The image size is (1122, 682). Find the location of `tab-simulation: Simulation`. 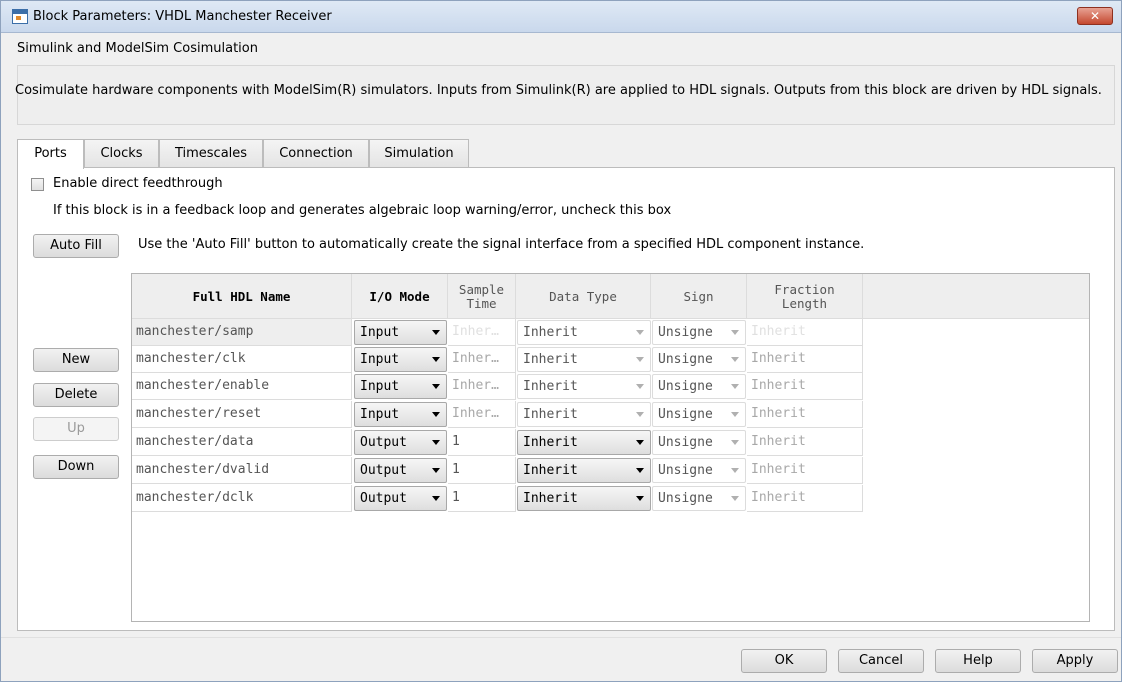

tab-simulation: Simulation is located at coordinates (419, 153).